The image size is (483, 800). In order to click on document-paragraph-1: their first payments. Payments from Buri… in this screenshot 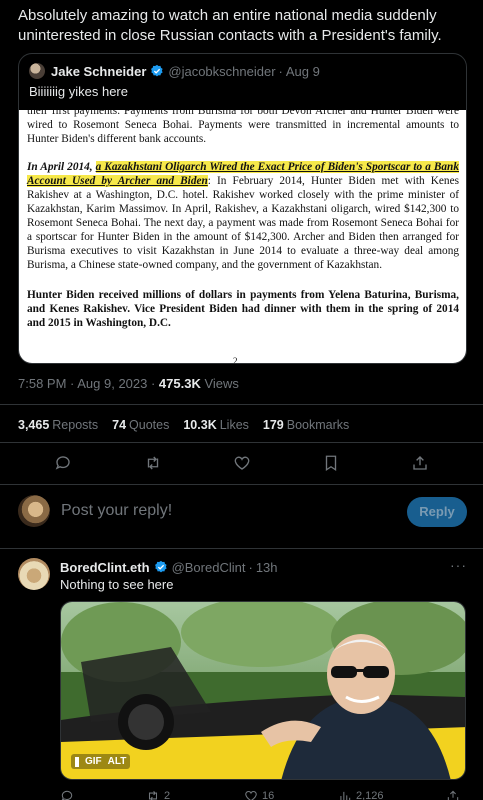, I will do `click(243, 127)`.